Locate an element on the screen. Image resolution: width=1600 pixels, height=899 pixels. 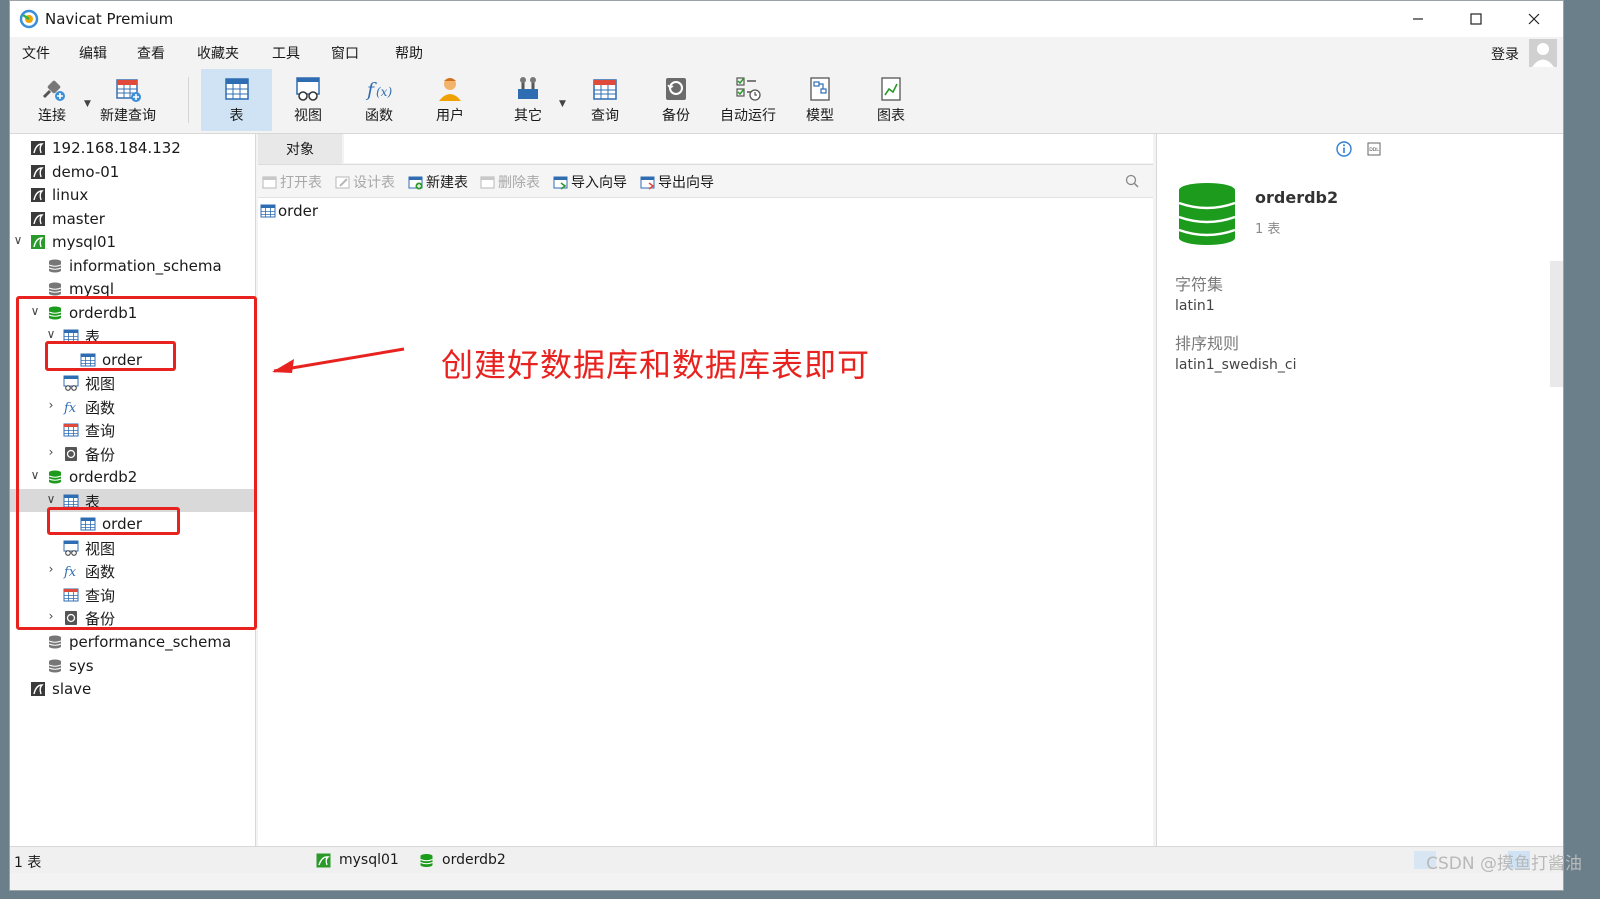
status-database: orderdb2 is located at coordinates (462, 860).